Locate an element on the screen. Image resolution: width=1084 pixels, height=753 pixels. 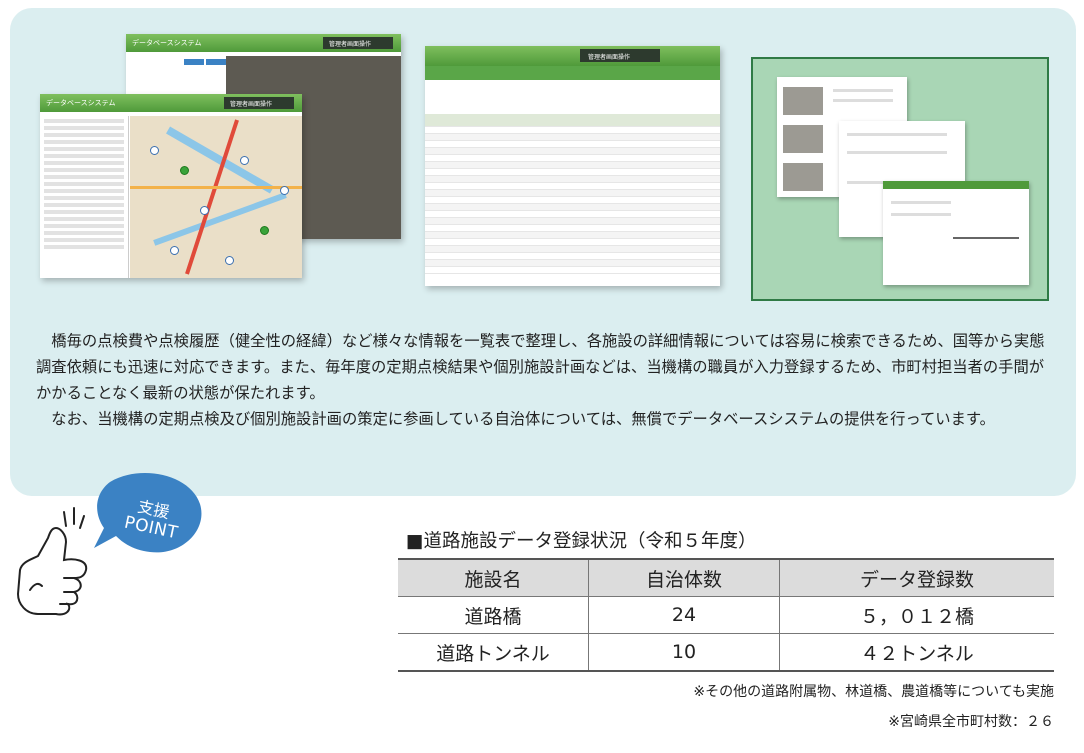
admin-button-front: 管理者画面操作 is located at coordinates (259, 103).